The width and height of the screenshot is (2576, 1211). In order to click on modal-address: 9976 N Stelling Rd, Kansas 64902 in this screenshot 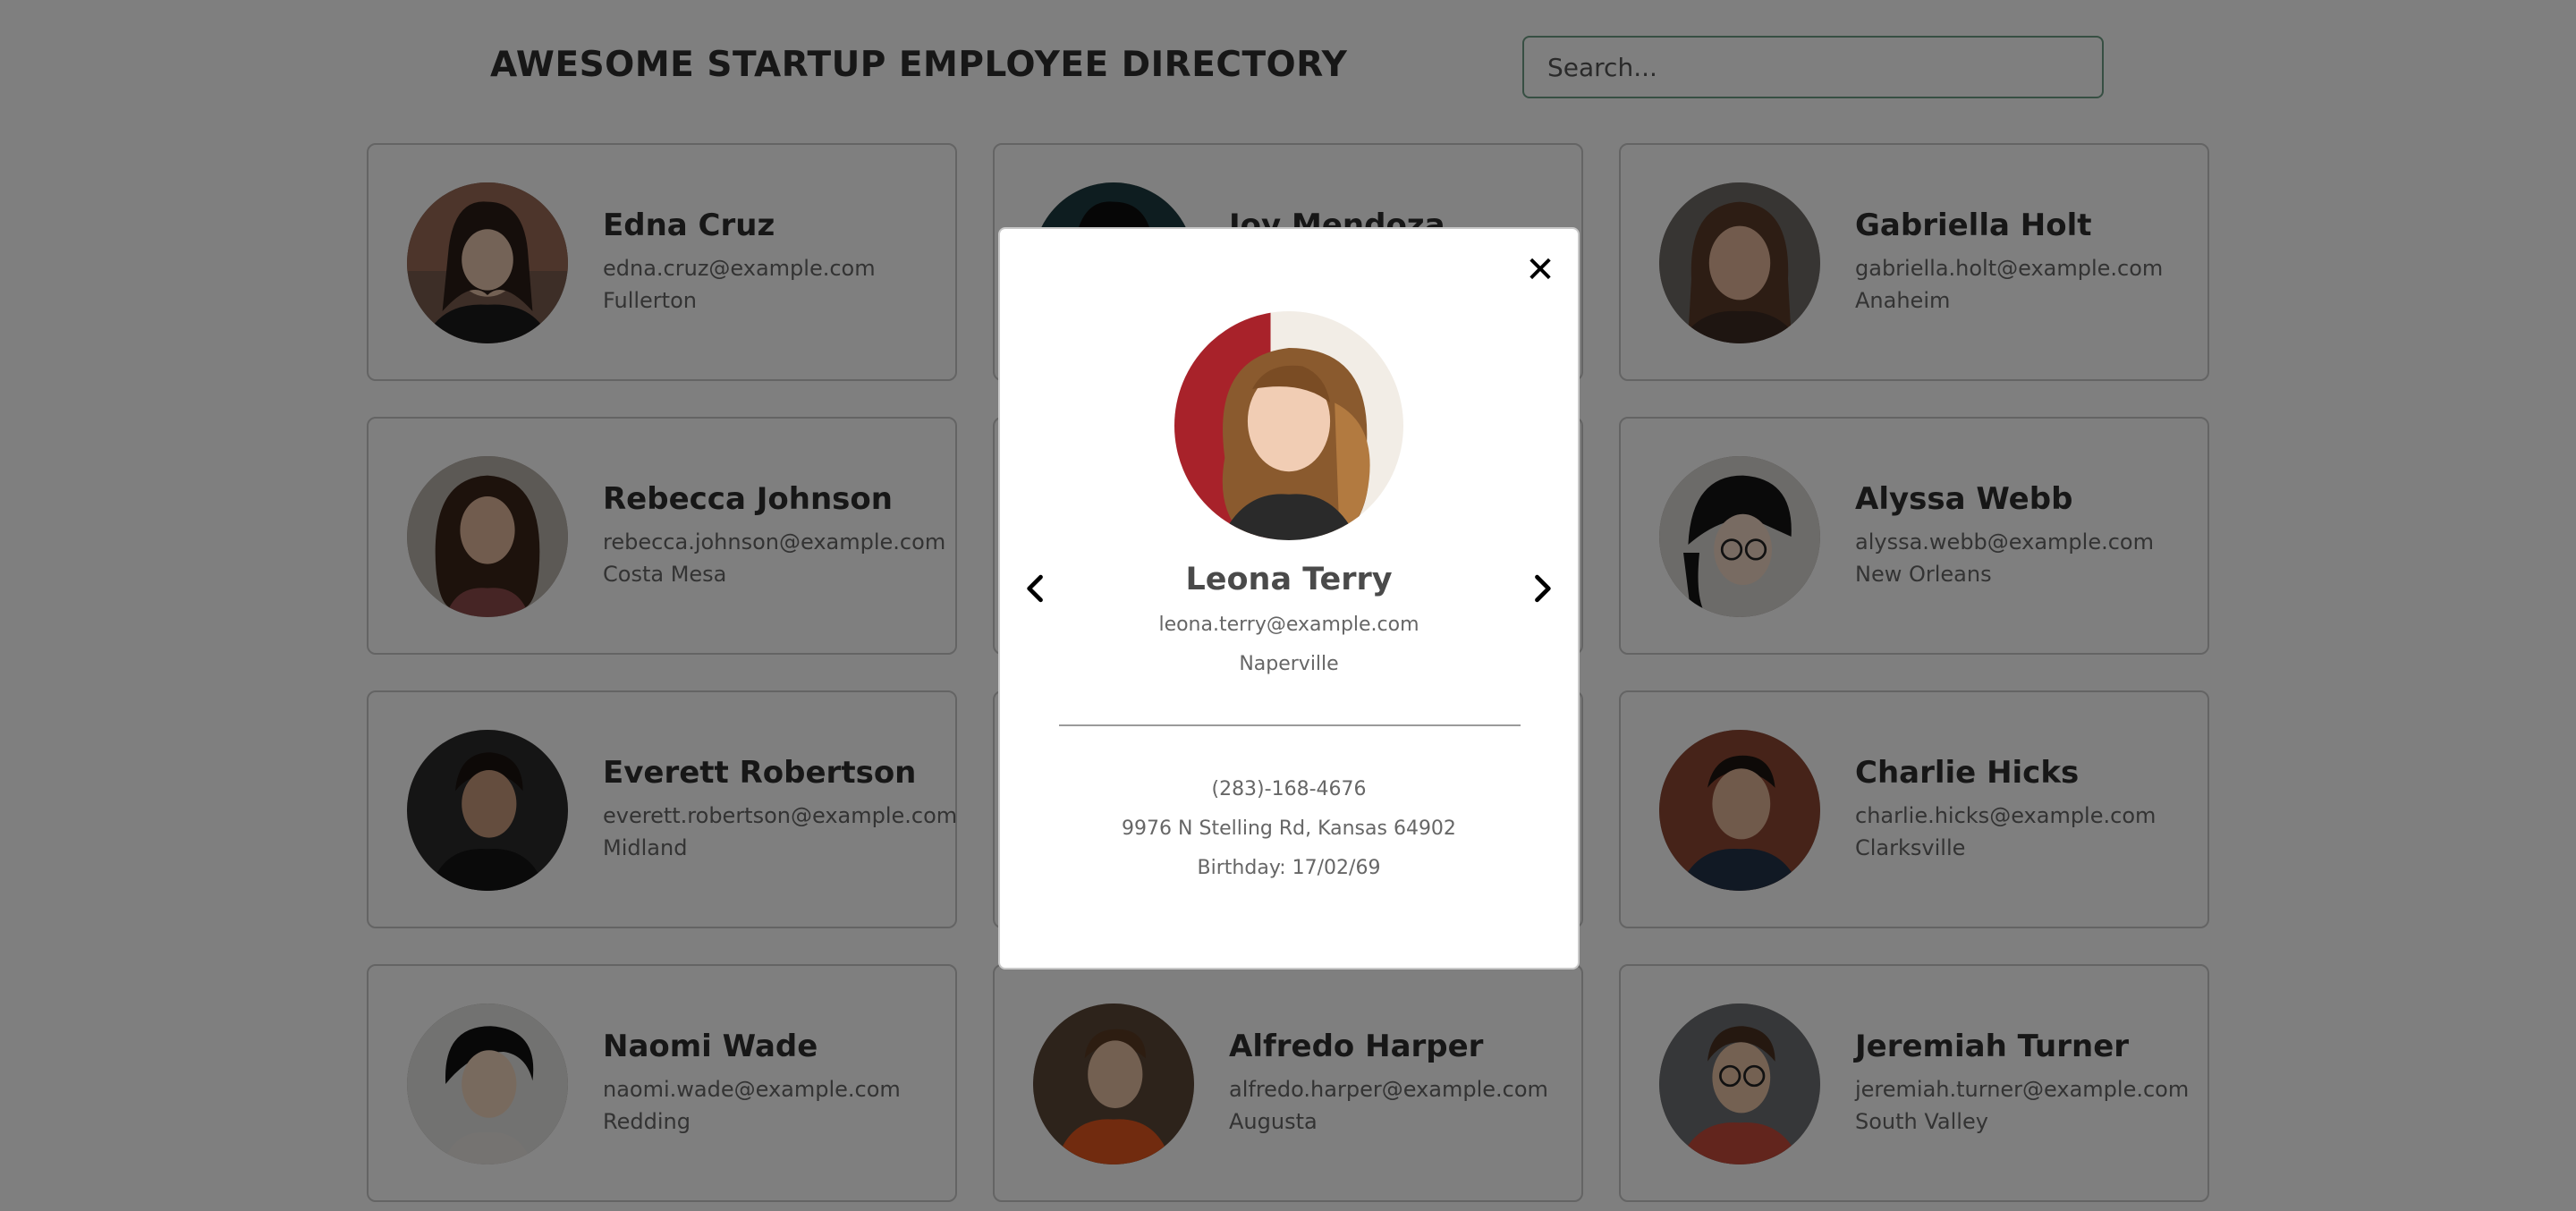, I will do `click(1289, 828)`.